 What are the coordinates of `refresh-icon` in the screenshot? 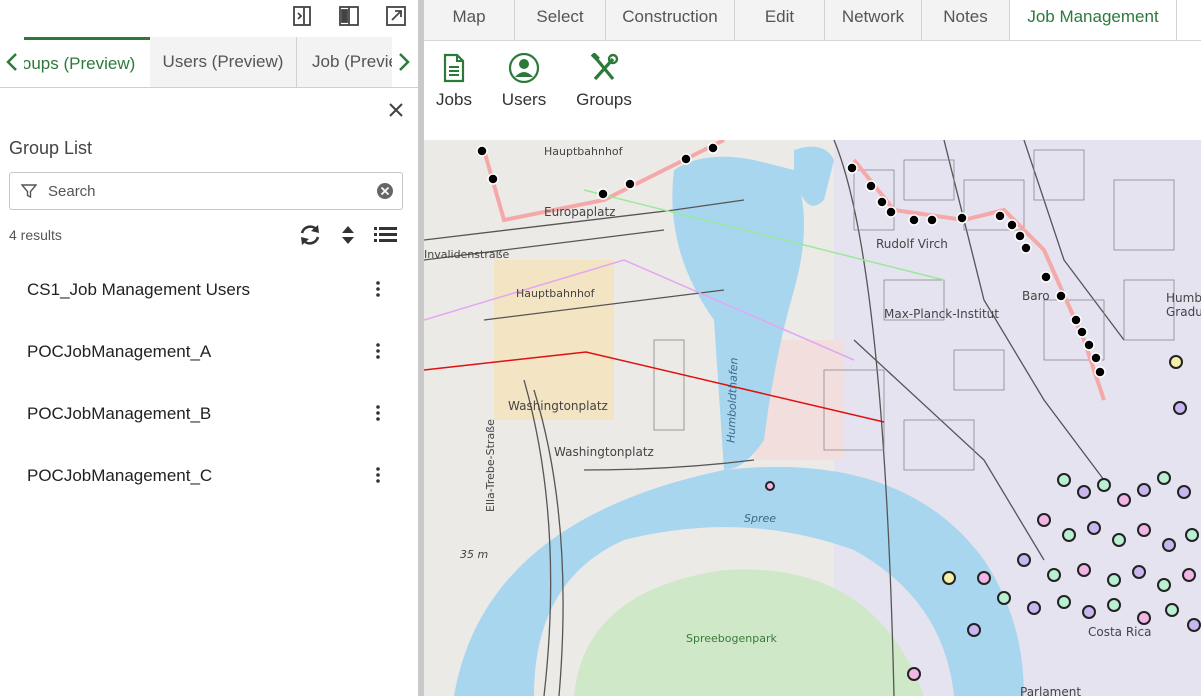 It's located at (310, 235).